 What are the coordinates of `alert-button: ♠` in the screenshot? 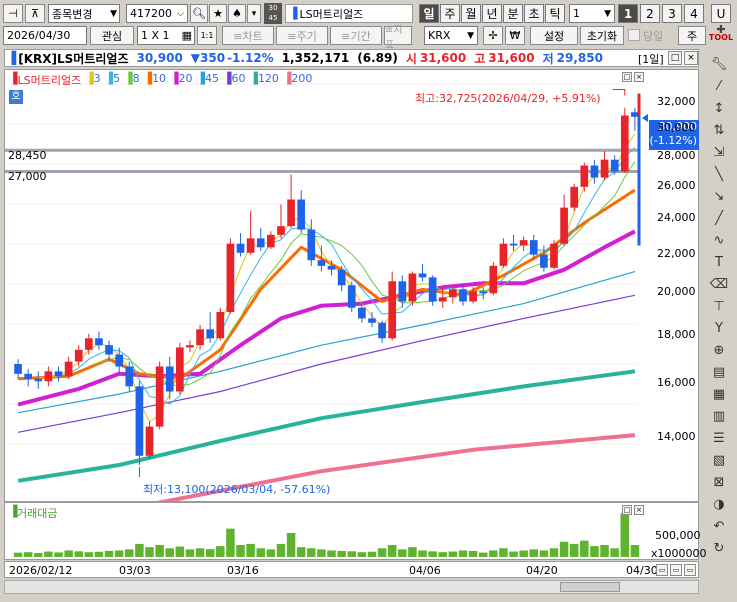 It's located at (237, 13).